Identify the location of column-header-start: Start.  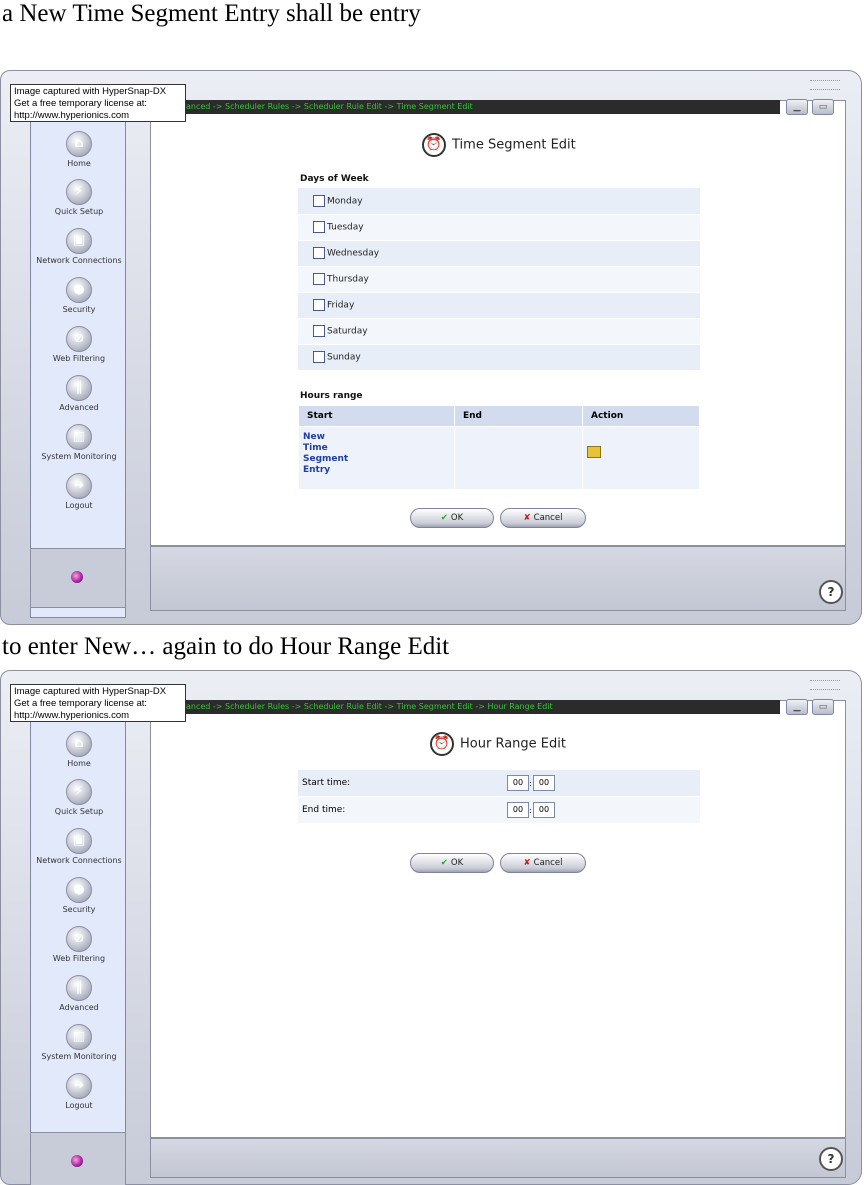
(376, 416).